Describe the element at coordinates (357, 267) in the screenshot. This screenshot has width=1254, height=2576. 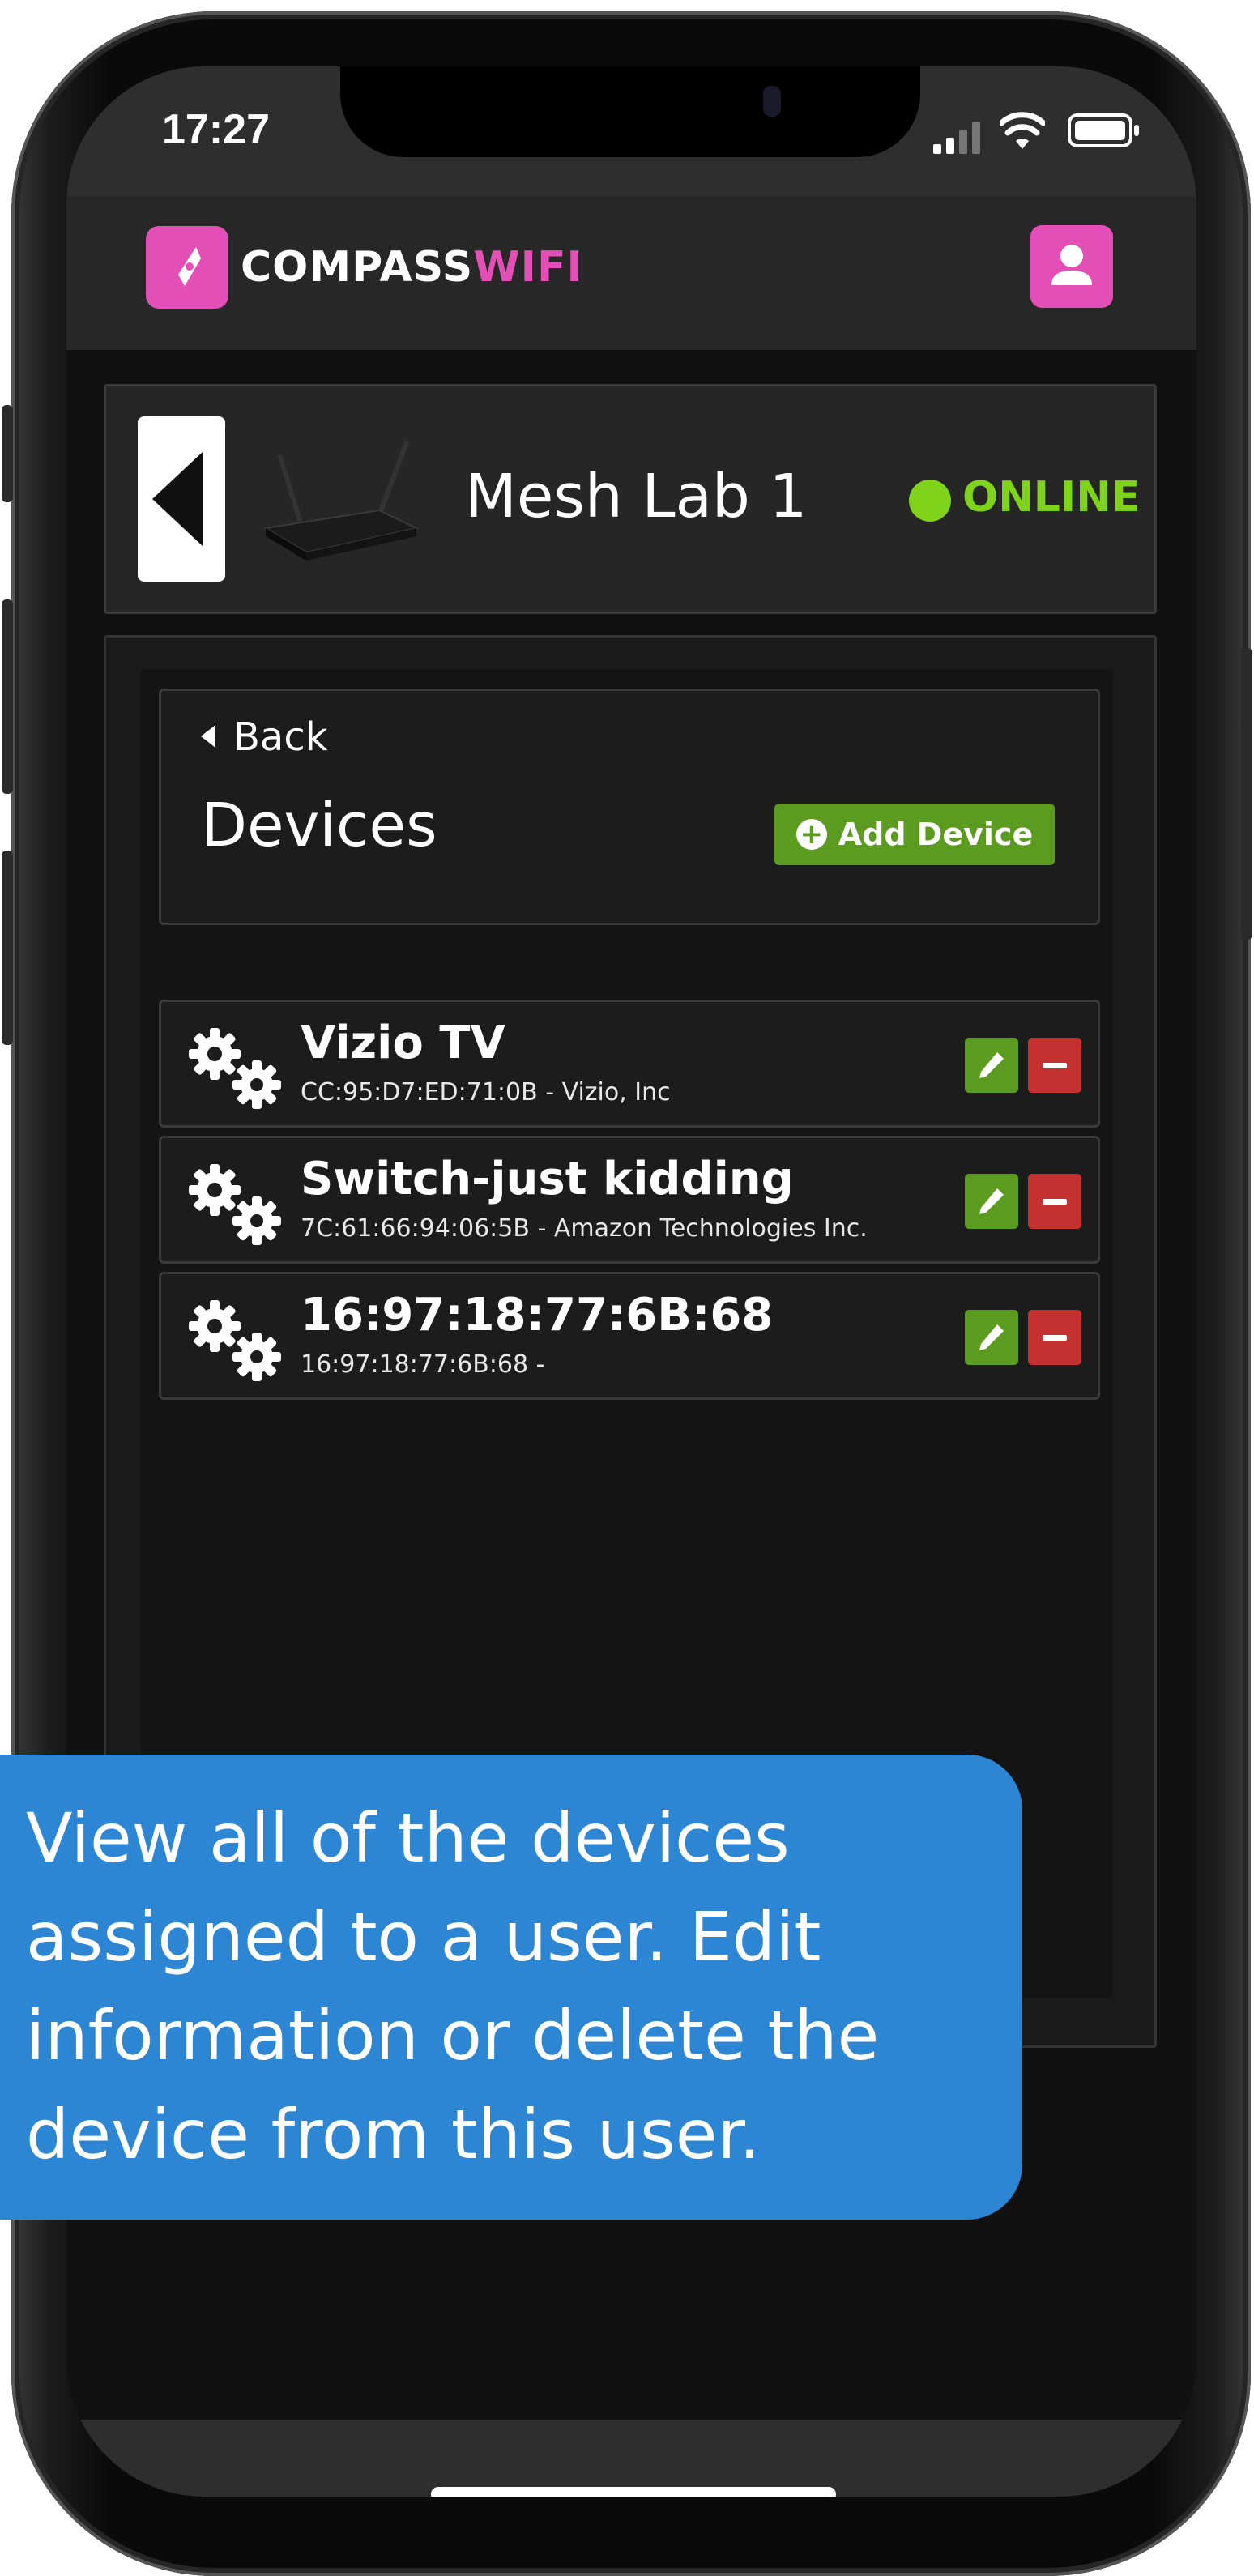
I see `brand-primary: COMPASS` at that location.